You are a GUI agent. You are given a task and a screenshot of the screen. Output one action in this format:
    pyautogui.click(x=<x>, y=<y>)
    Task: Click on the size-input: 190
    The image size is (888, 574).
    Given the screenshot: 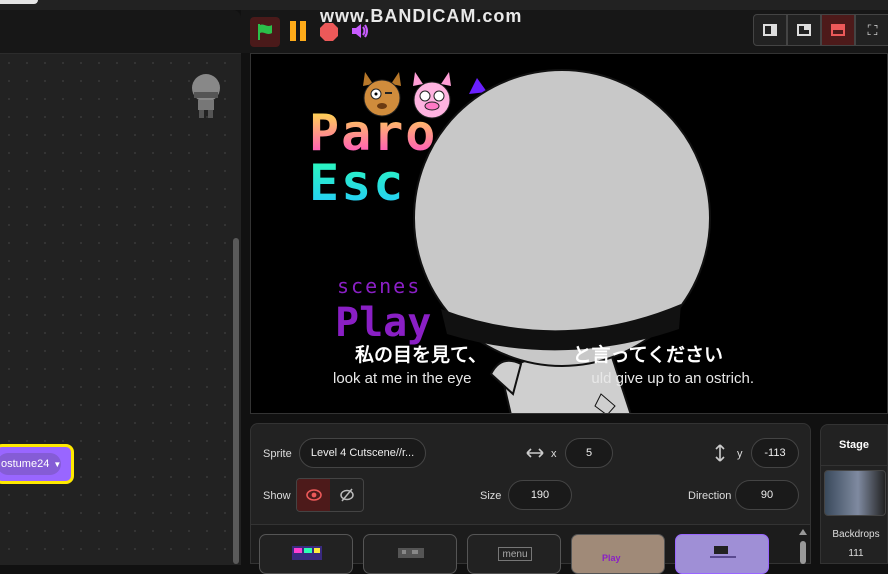 What is the action you would take?
    pyautogui.click(x=540, y=495)
    